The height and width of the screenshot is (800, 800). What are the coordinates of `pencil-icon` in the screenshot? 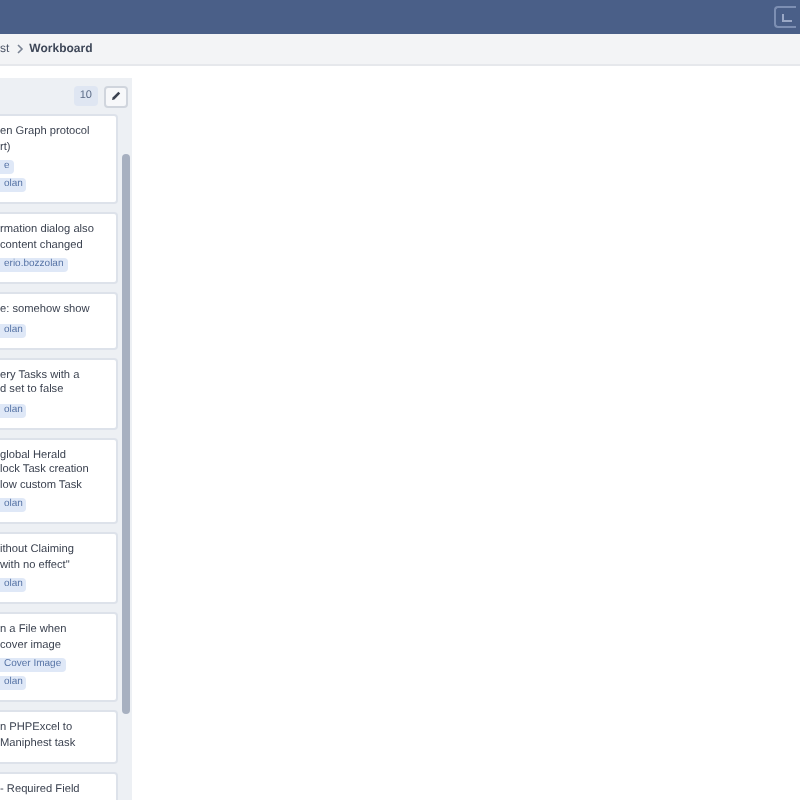 It's located at (116, 96).